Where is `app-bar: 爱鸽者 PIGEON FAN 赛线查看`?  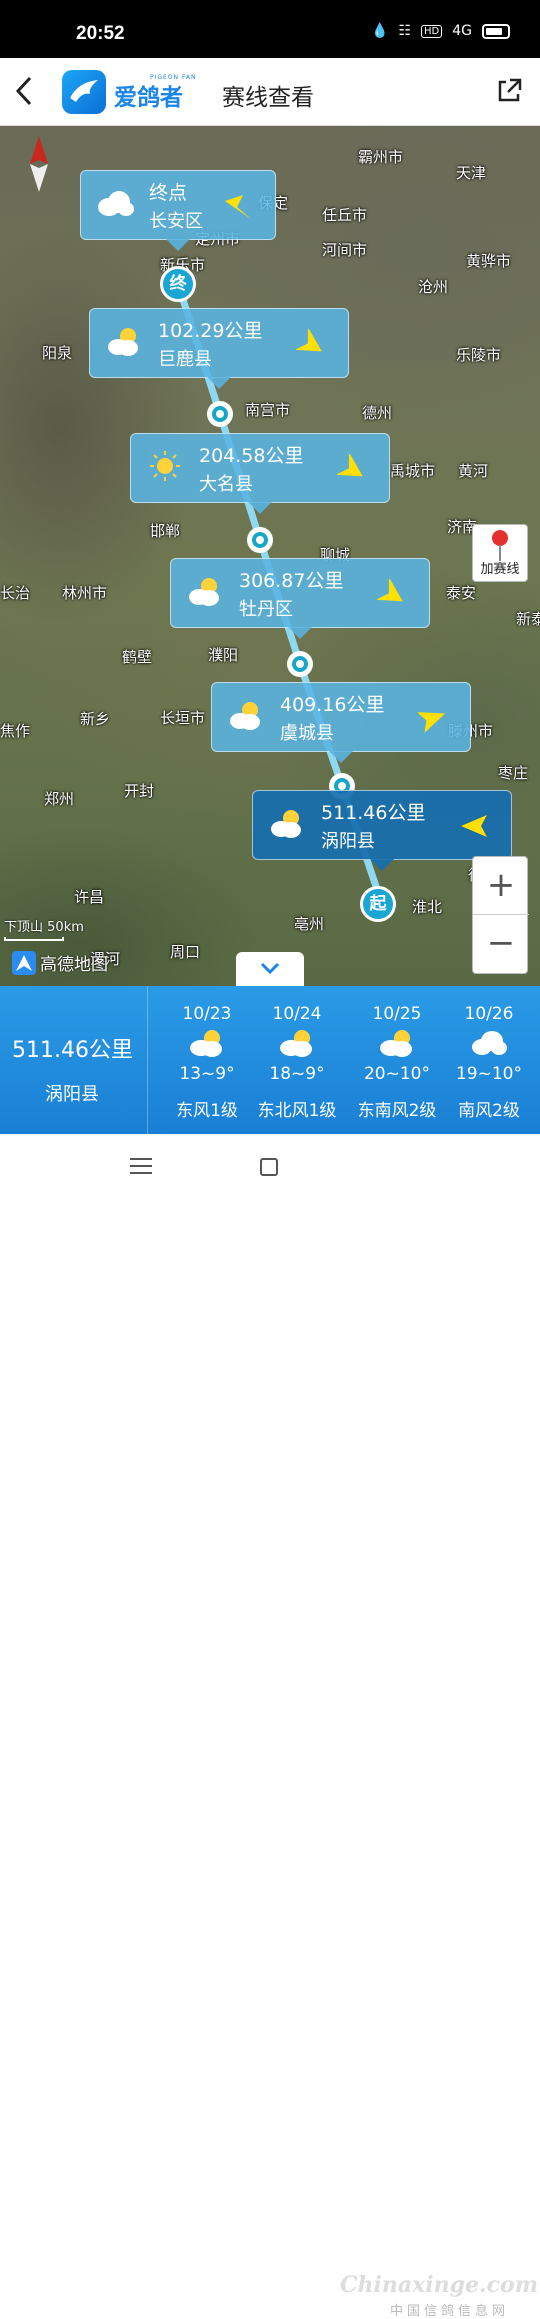 app-bar: 爱鸽者 PIGEON FAN 赛线查看 is located at coordinates (270, 92).